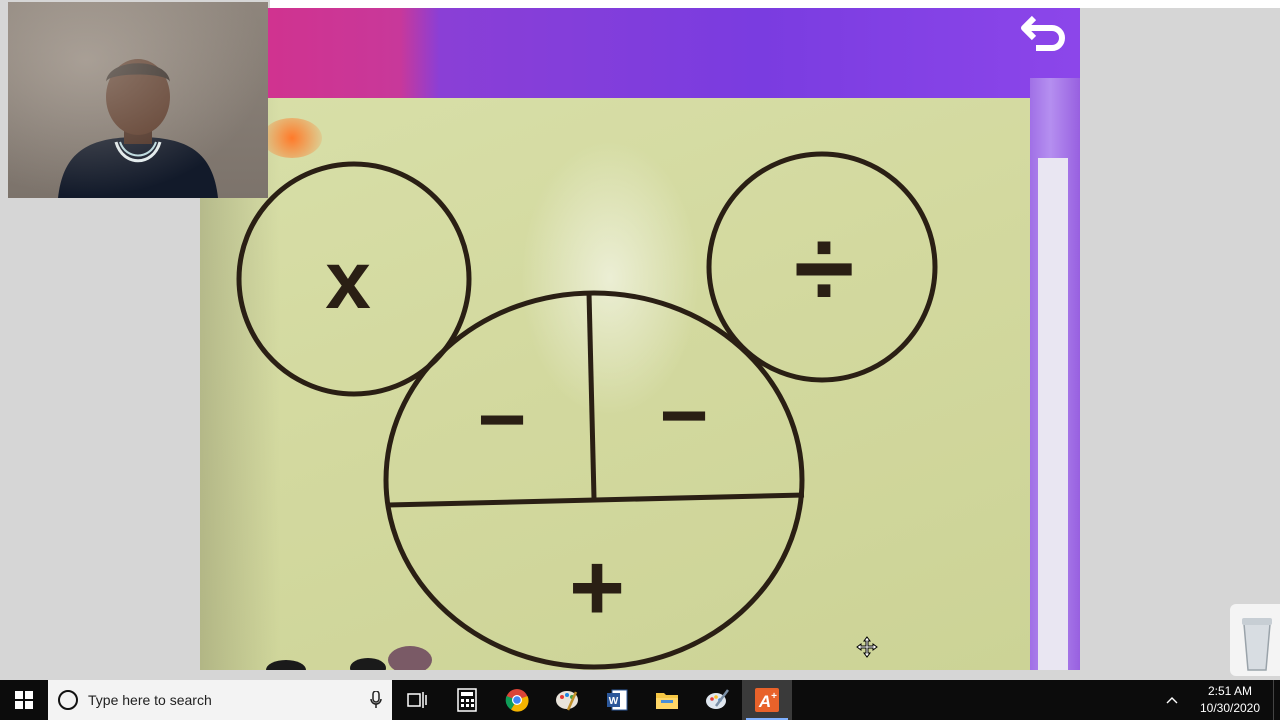 This screenshot has width=1280, height=720. Describe the element at coordinates (764, 701) in the screenshot. I see `svg-text: A` at that location.